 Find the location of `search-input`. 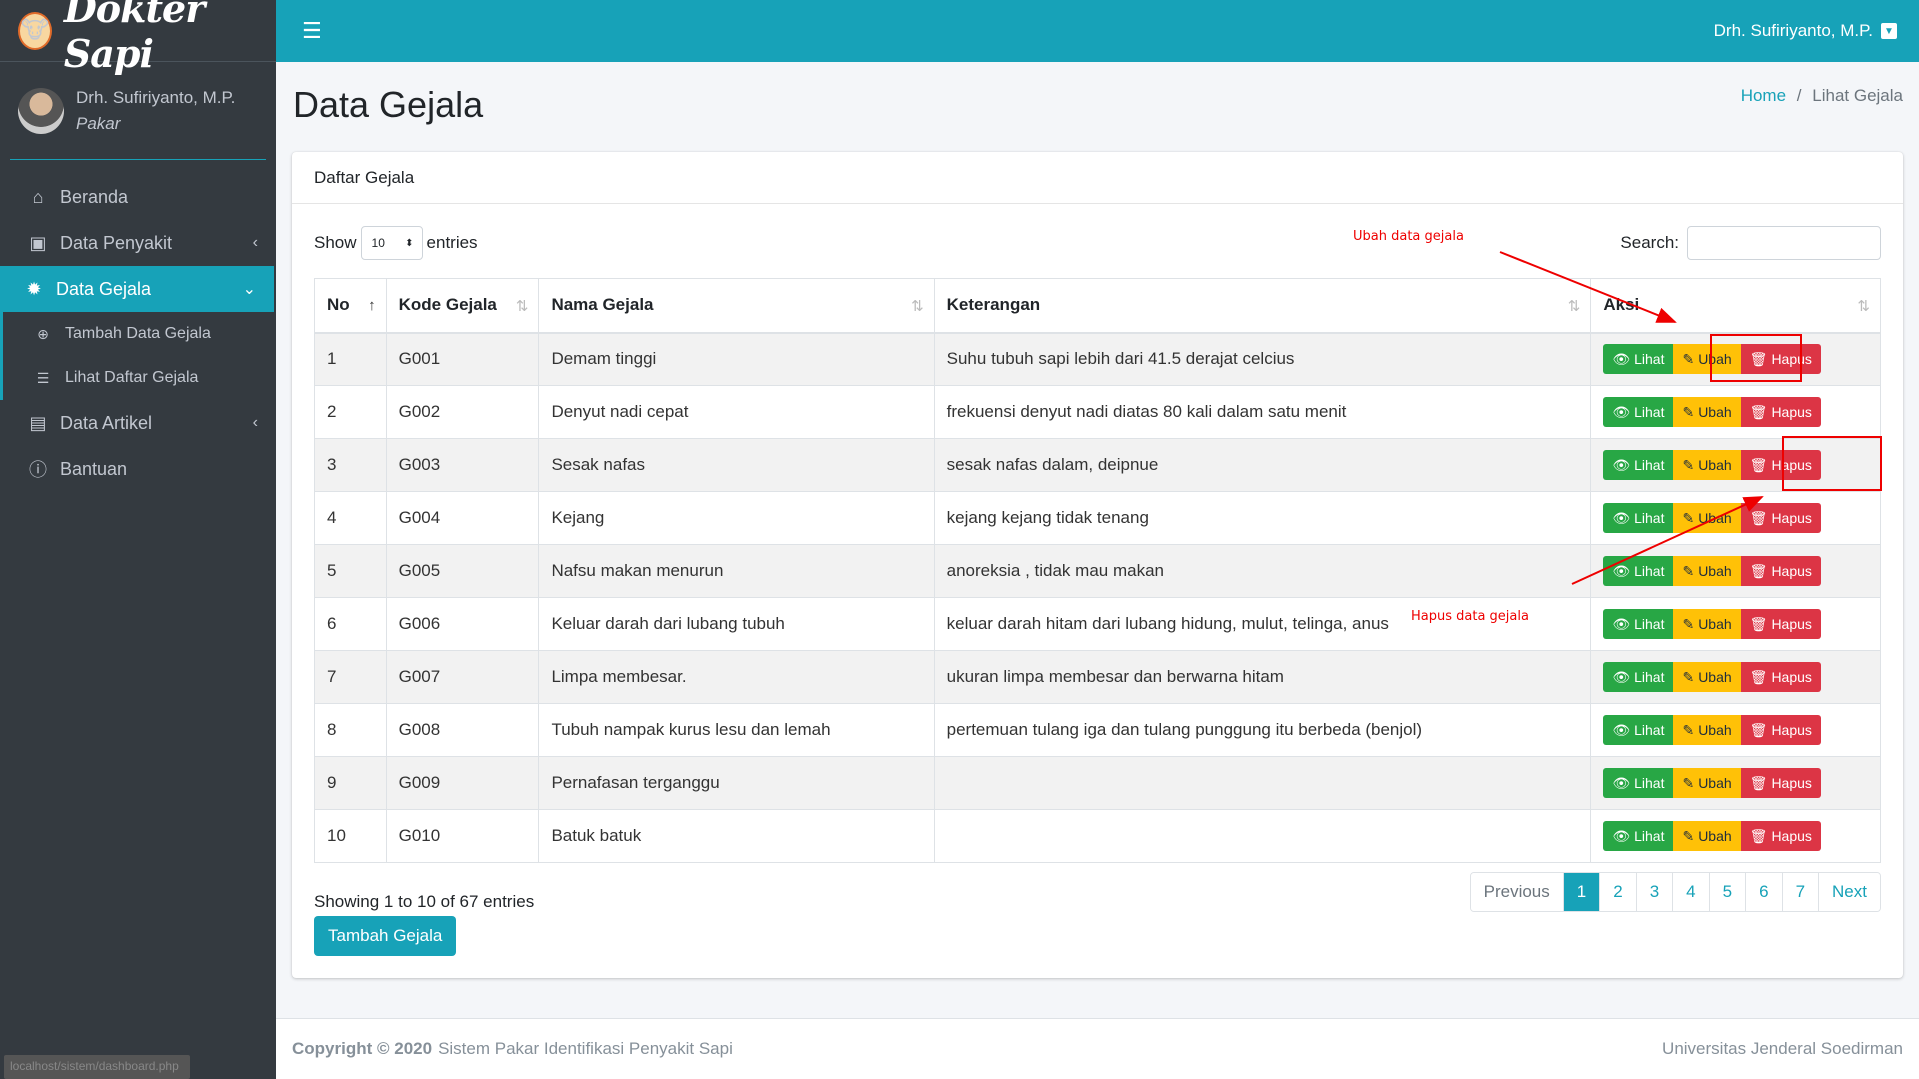

search-input is located at coordinates (1784, 243).